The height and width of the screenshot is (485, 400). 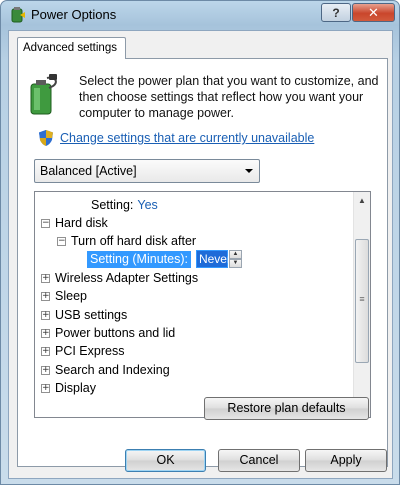 I want to click on tree-node-label: Power buttons and lid, so click(x=115, y=333).